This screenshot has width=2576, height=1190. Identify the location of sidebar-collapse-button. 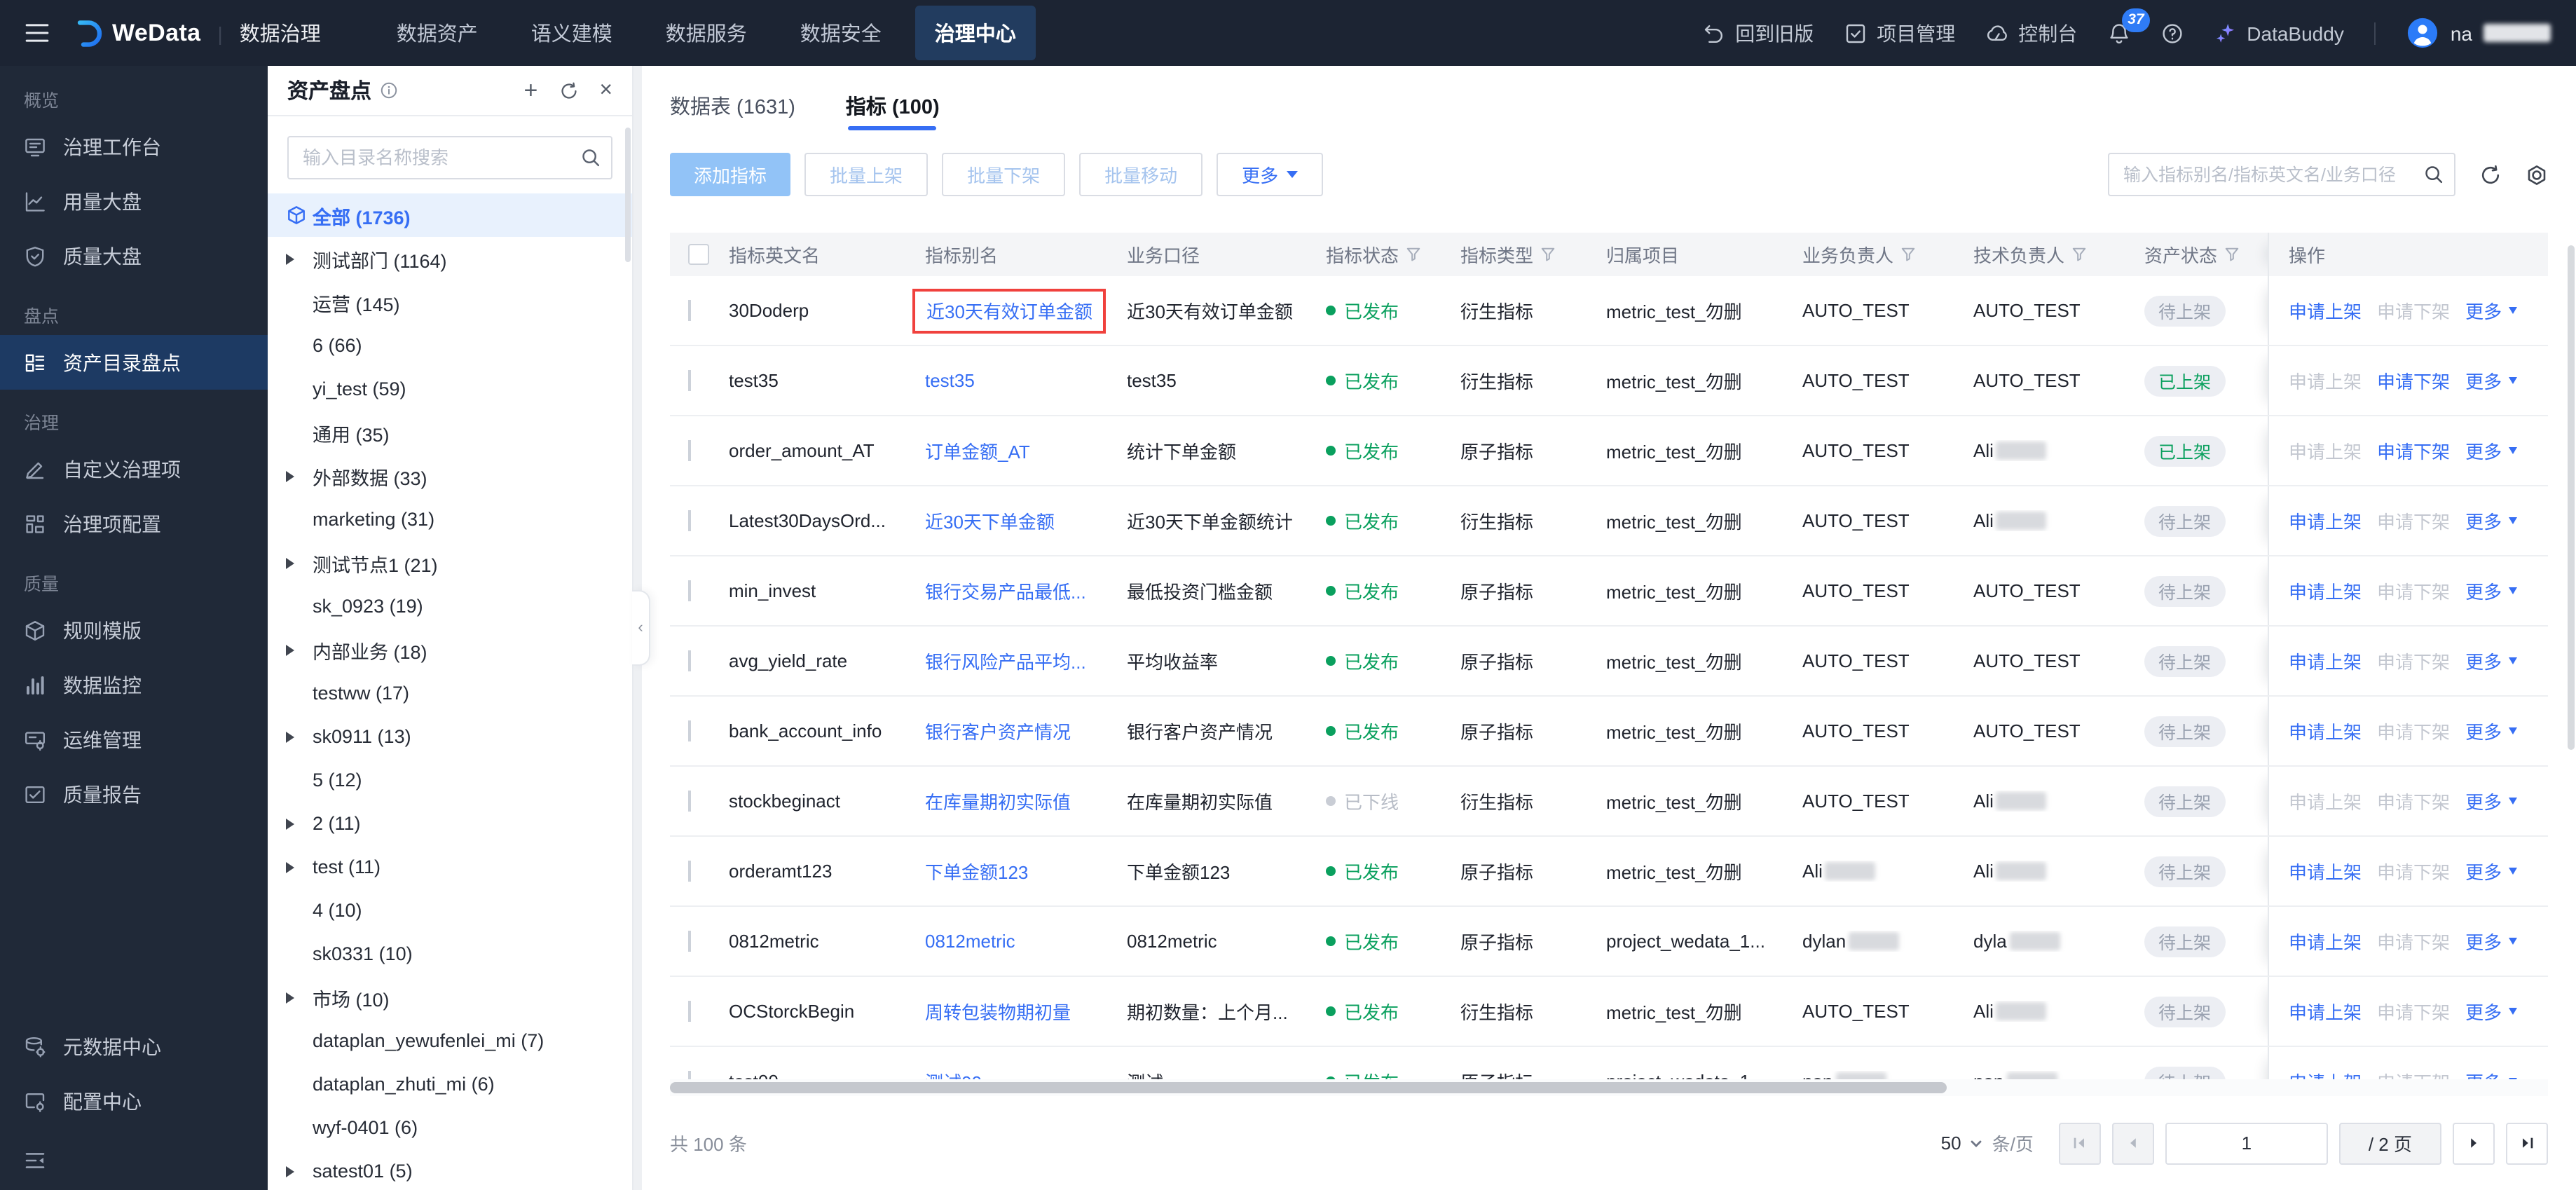
(134, 1160).